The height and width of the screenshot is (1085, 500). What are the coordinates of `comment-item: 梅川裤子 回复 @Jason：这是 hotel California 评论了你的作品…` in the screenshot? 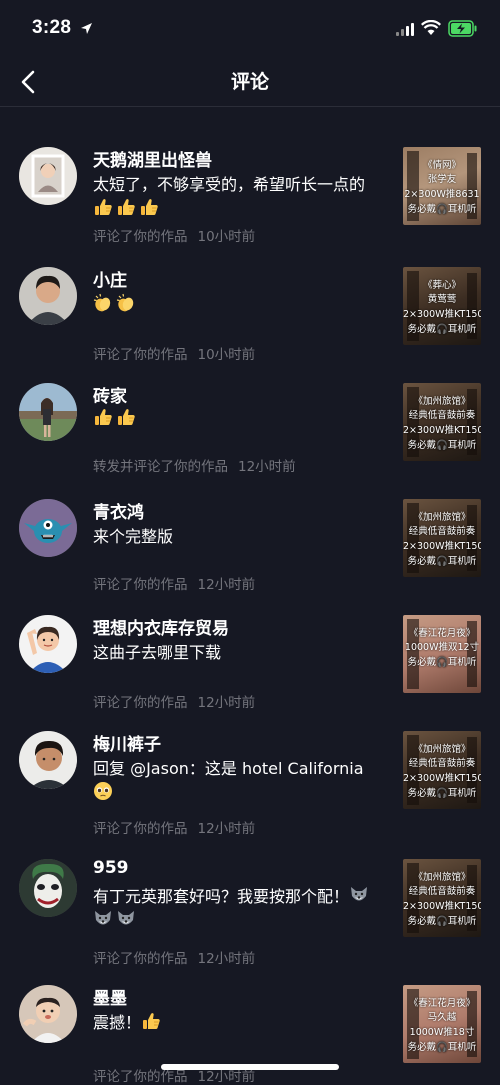 It's located at (250, 766).